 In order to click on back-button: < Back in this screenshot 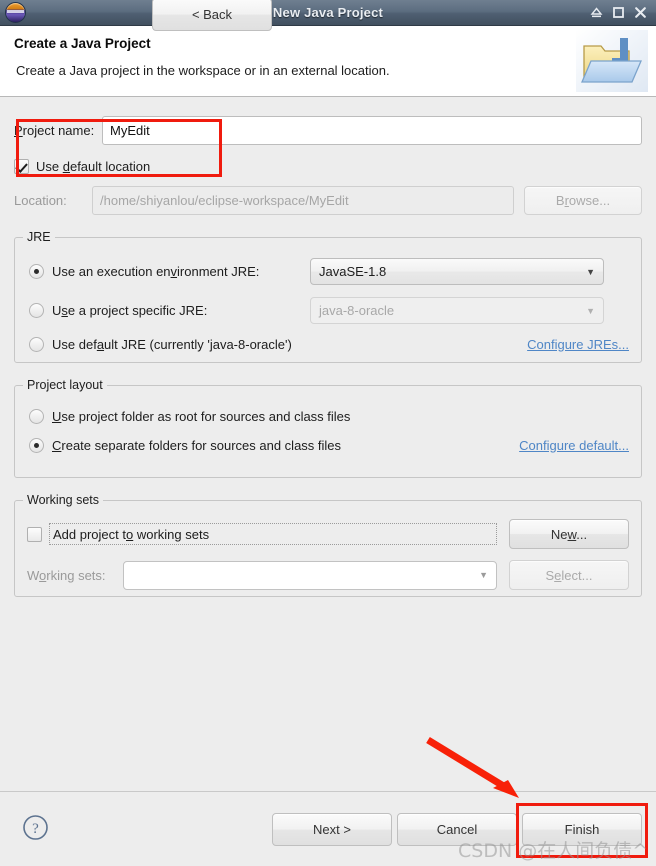, I will do `click(212, 15)`.